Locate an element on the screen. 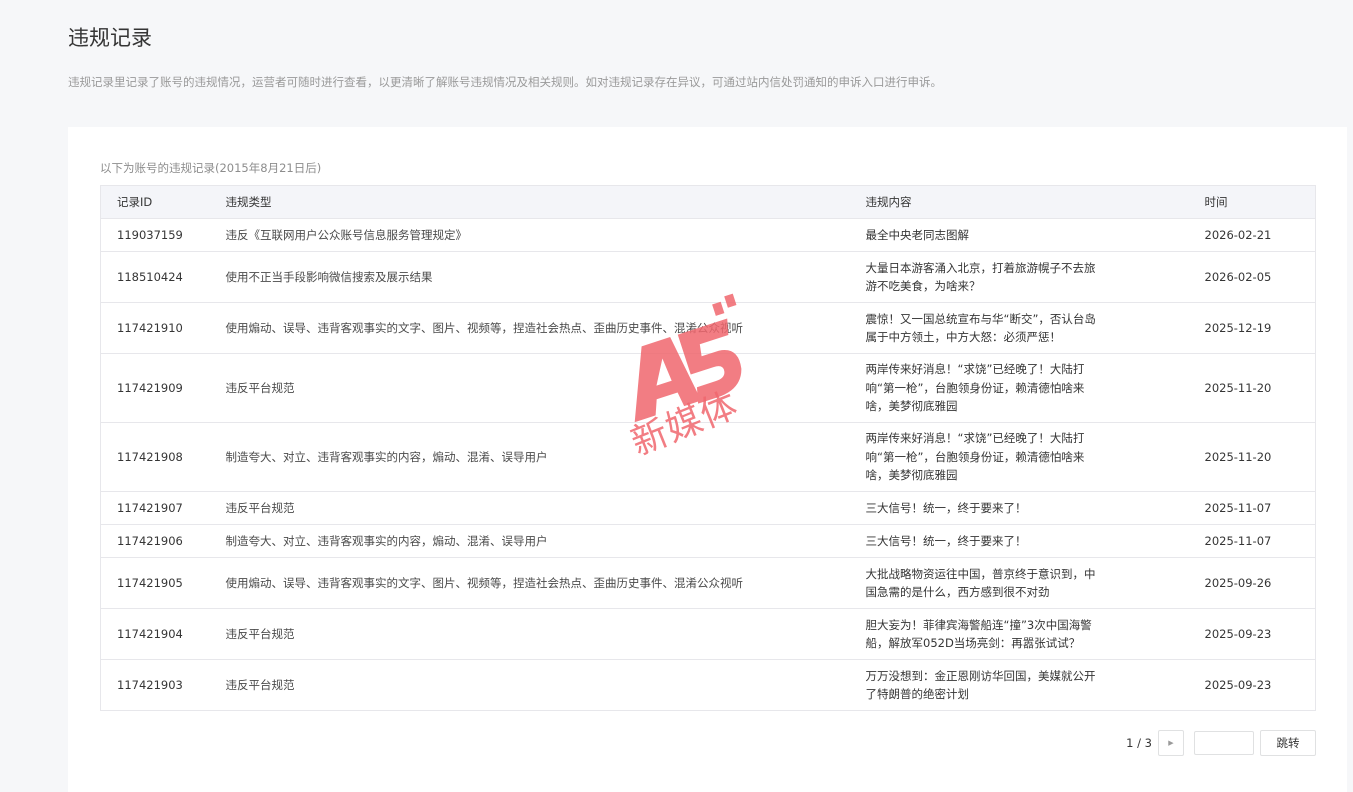 This screenshot has height=792, width=1353. record-id: 117421910 is located at coordinates (155, 328).